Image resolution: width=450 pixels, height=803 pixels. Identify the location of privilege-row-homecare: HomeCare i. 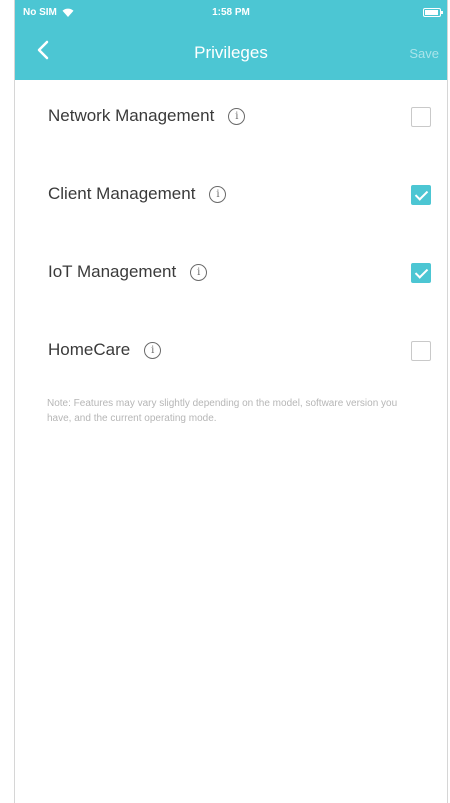
(231, 353).